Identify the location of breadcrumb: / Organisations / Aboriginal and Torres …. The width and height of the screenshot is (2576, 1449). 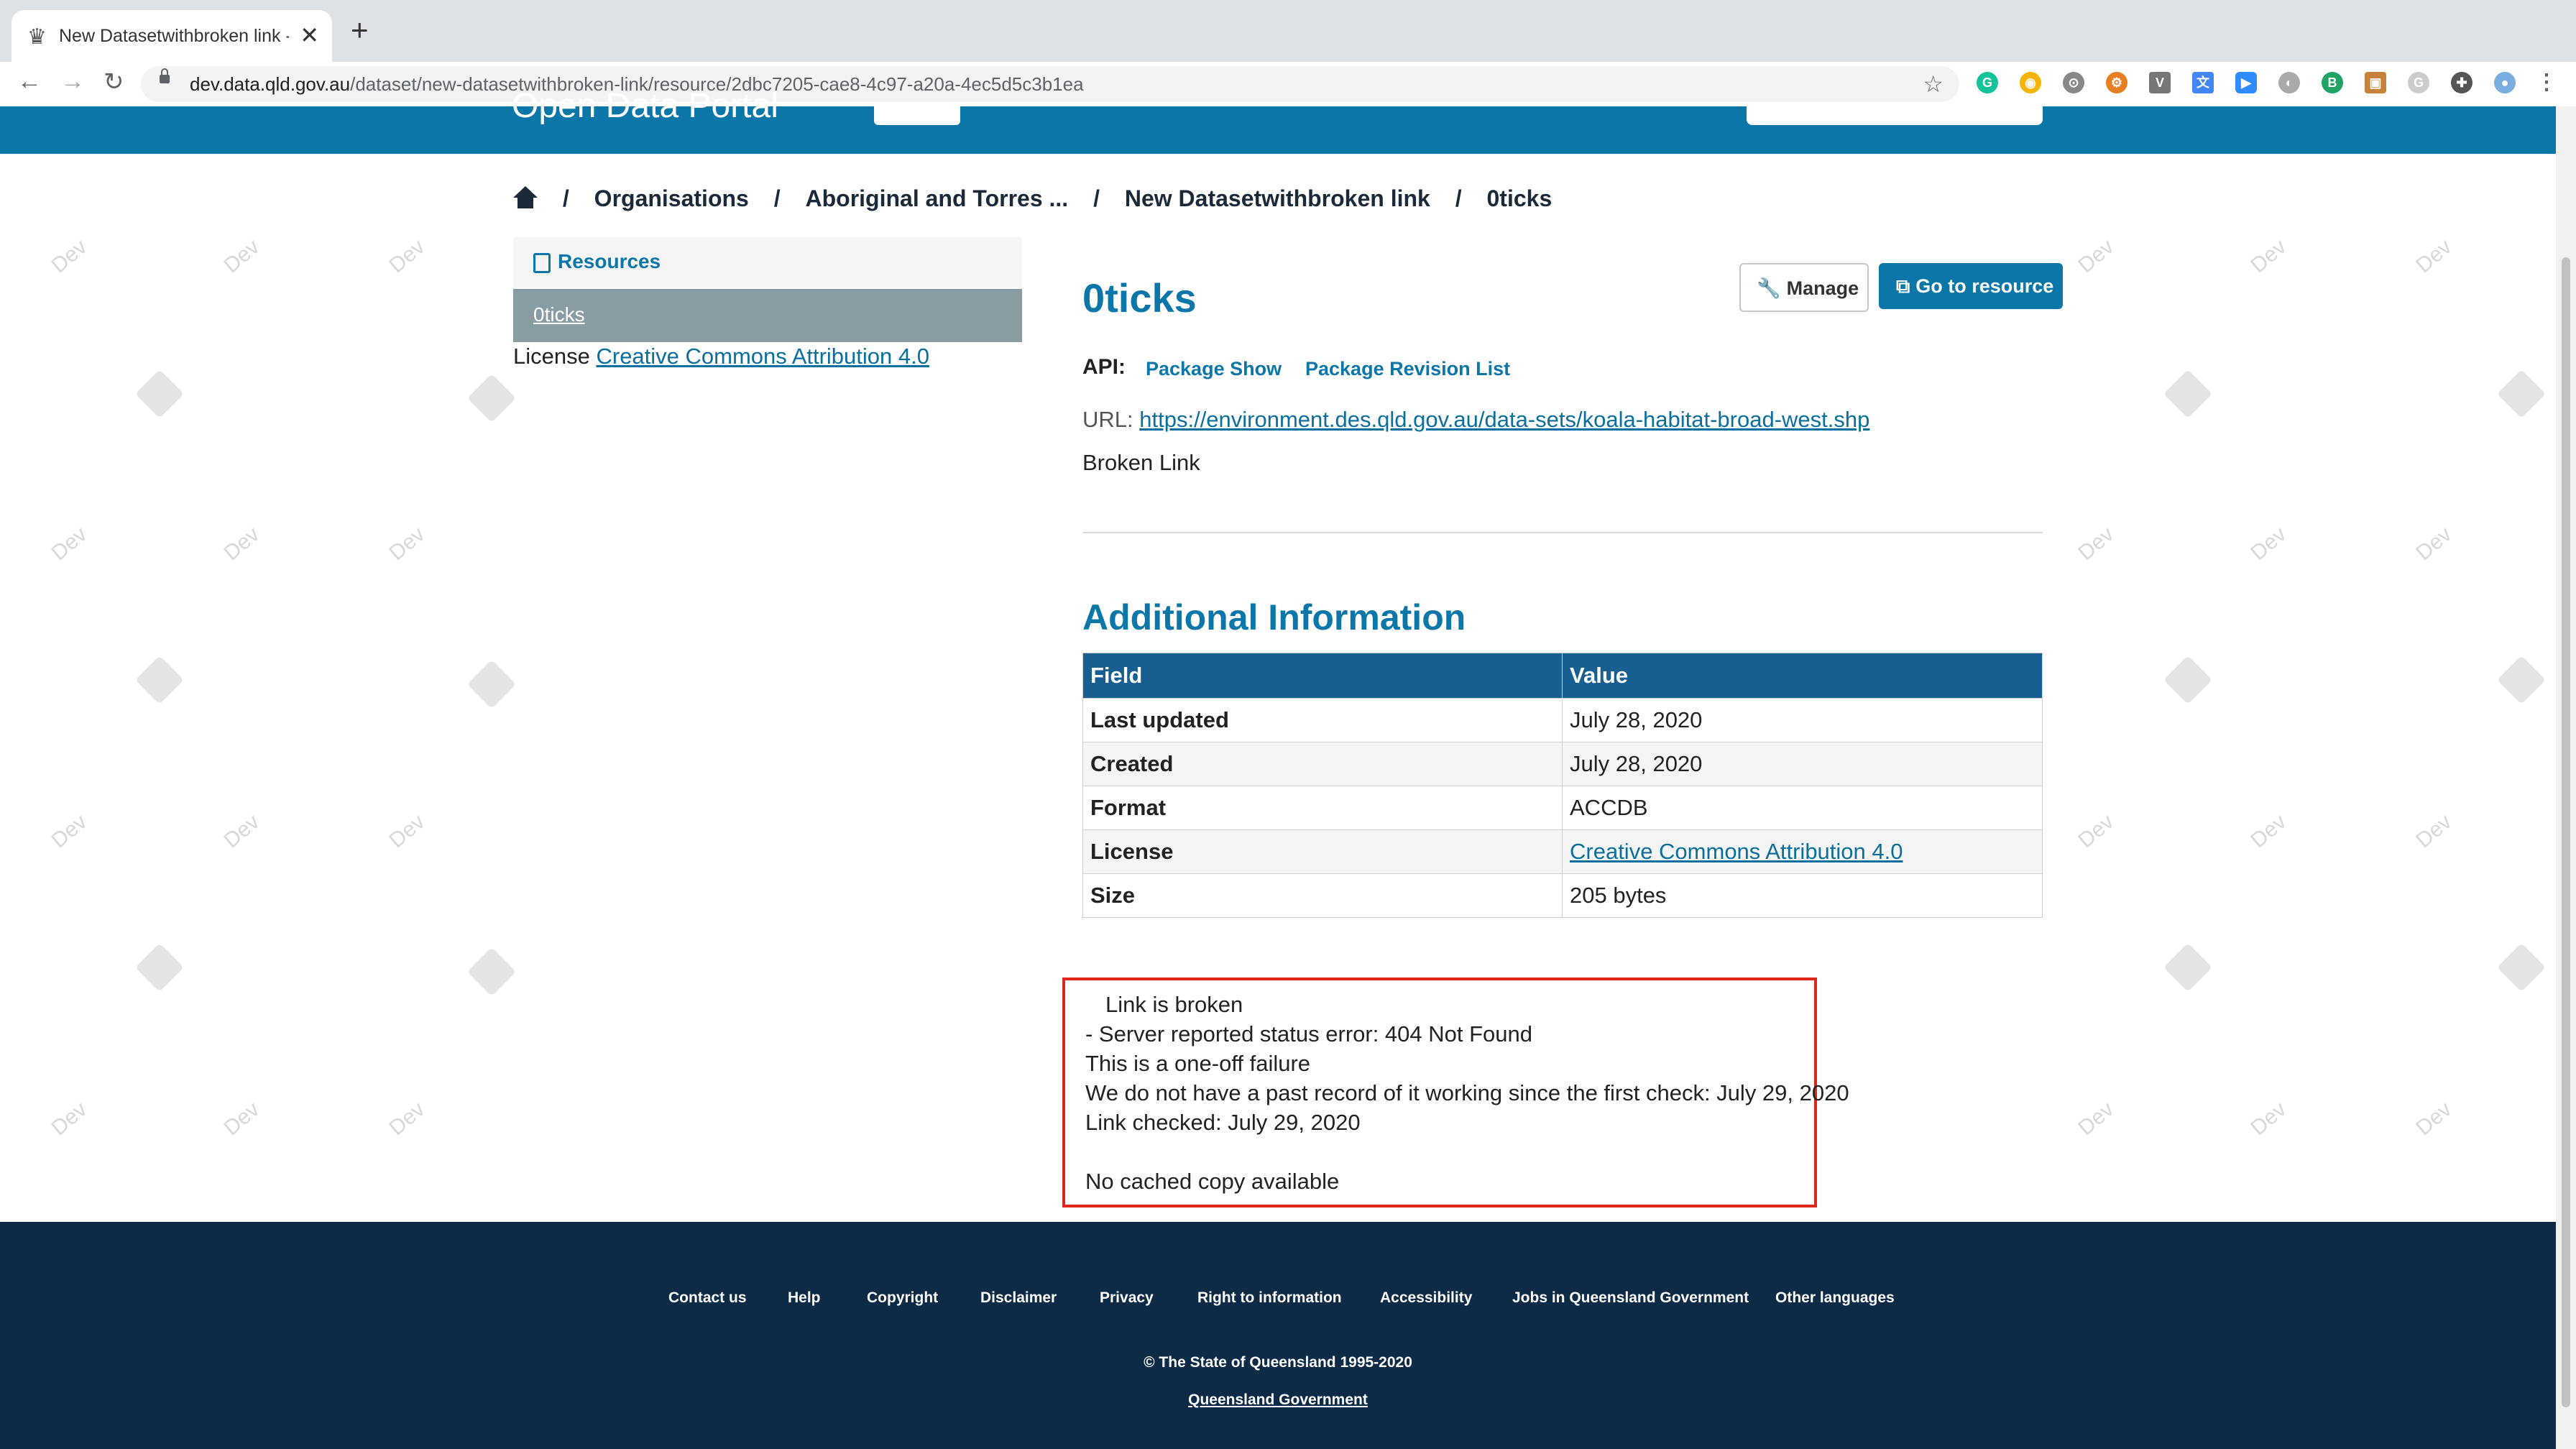
(1032, 198).